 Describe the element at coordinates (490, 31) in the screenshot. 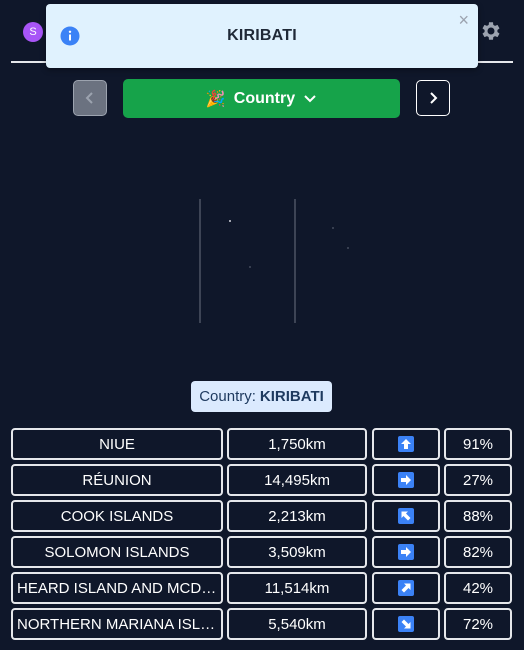

I see `gear-icon` at that location.